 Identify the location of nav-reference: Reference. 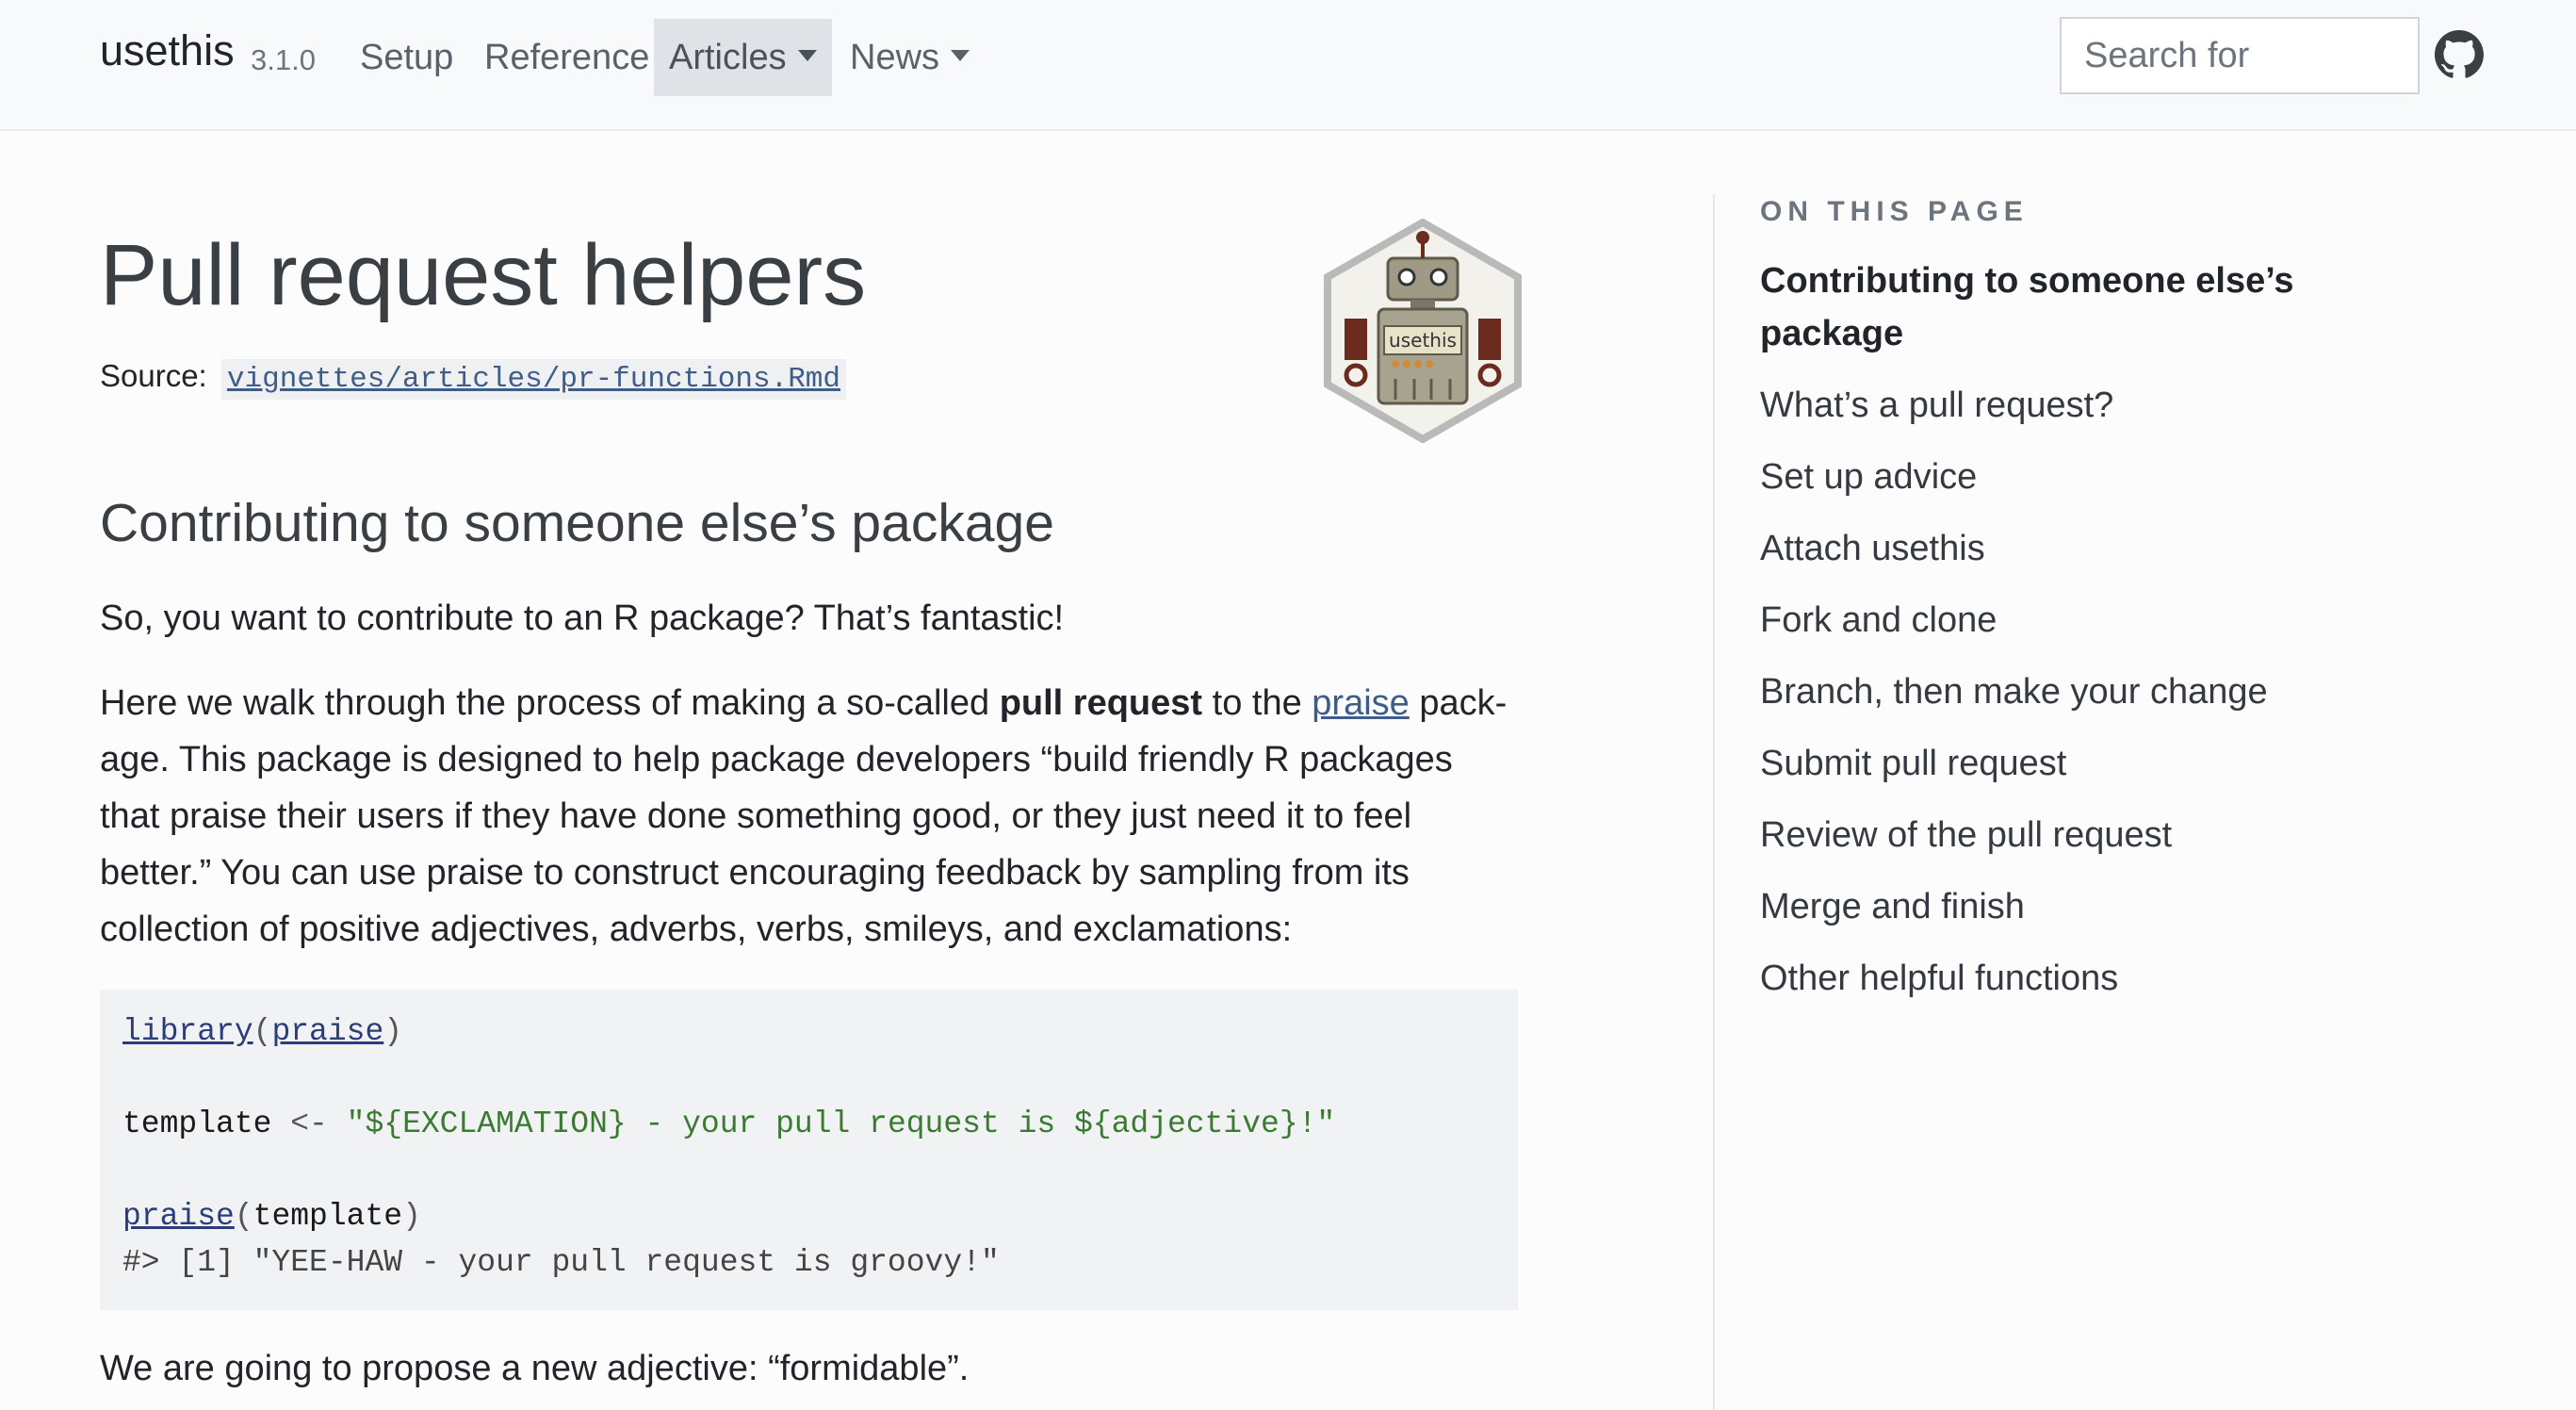
(566, 57).